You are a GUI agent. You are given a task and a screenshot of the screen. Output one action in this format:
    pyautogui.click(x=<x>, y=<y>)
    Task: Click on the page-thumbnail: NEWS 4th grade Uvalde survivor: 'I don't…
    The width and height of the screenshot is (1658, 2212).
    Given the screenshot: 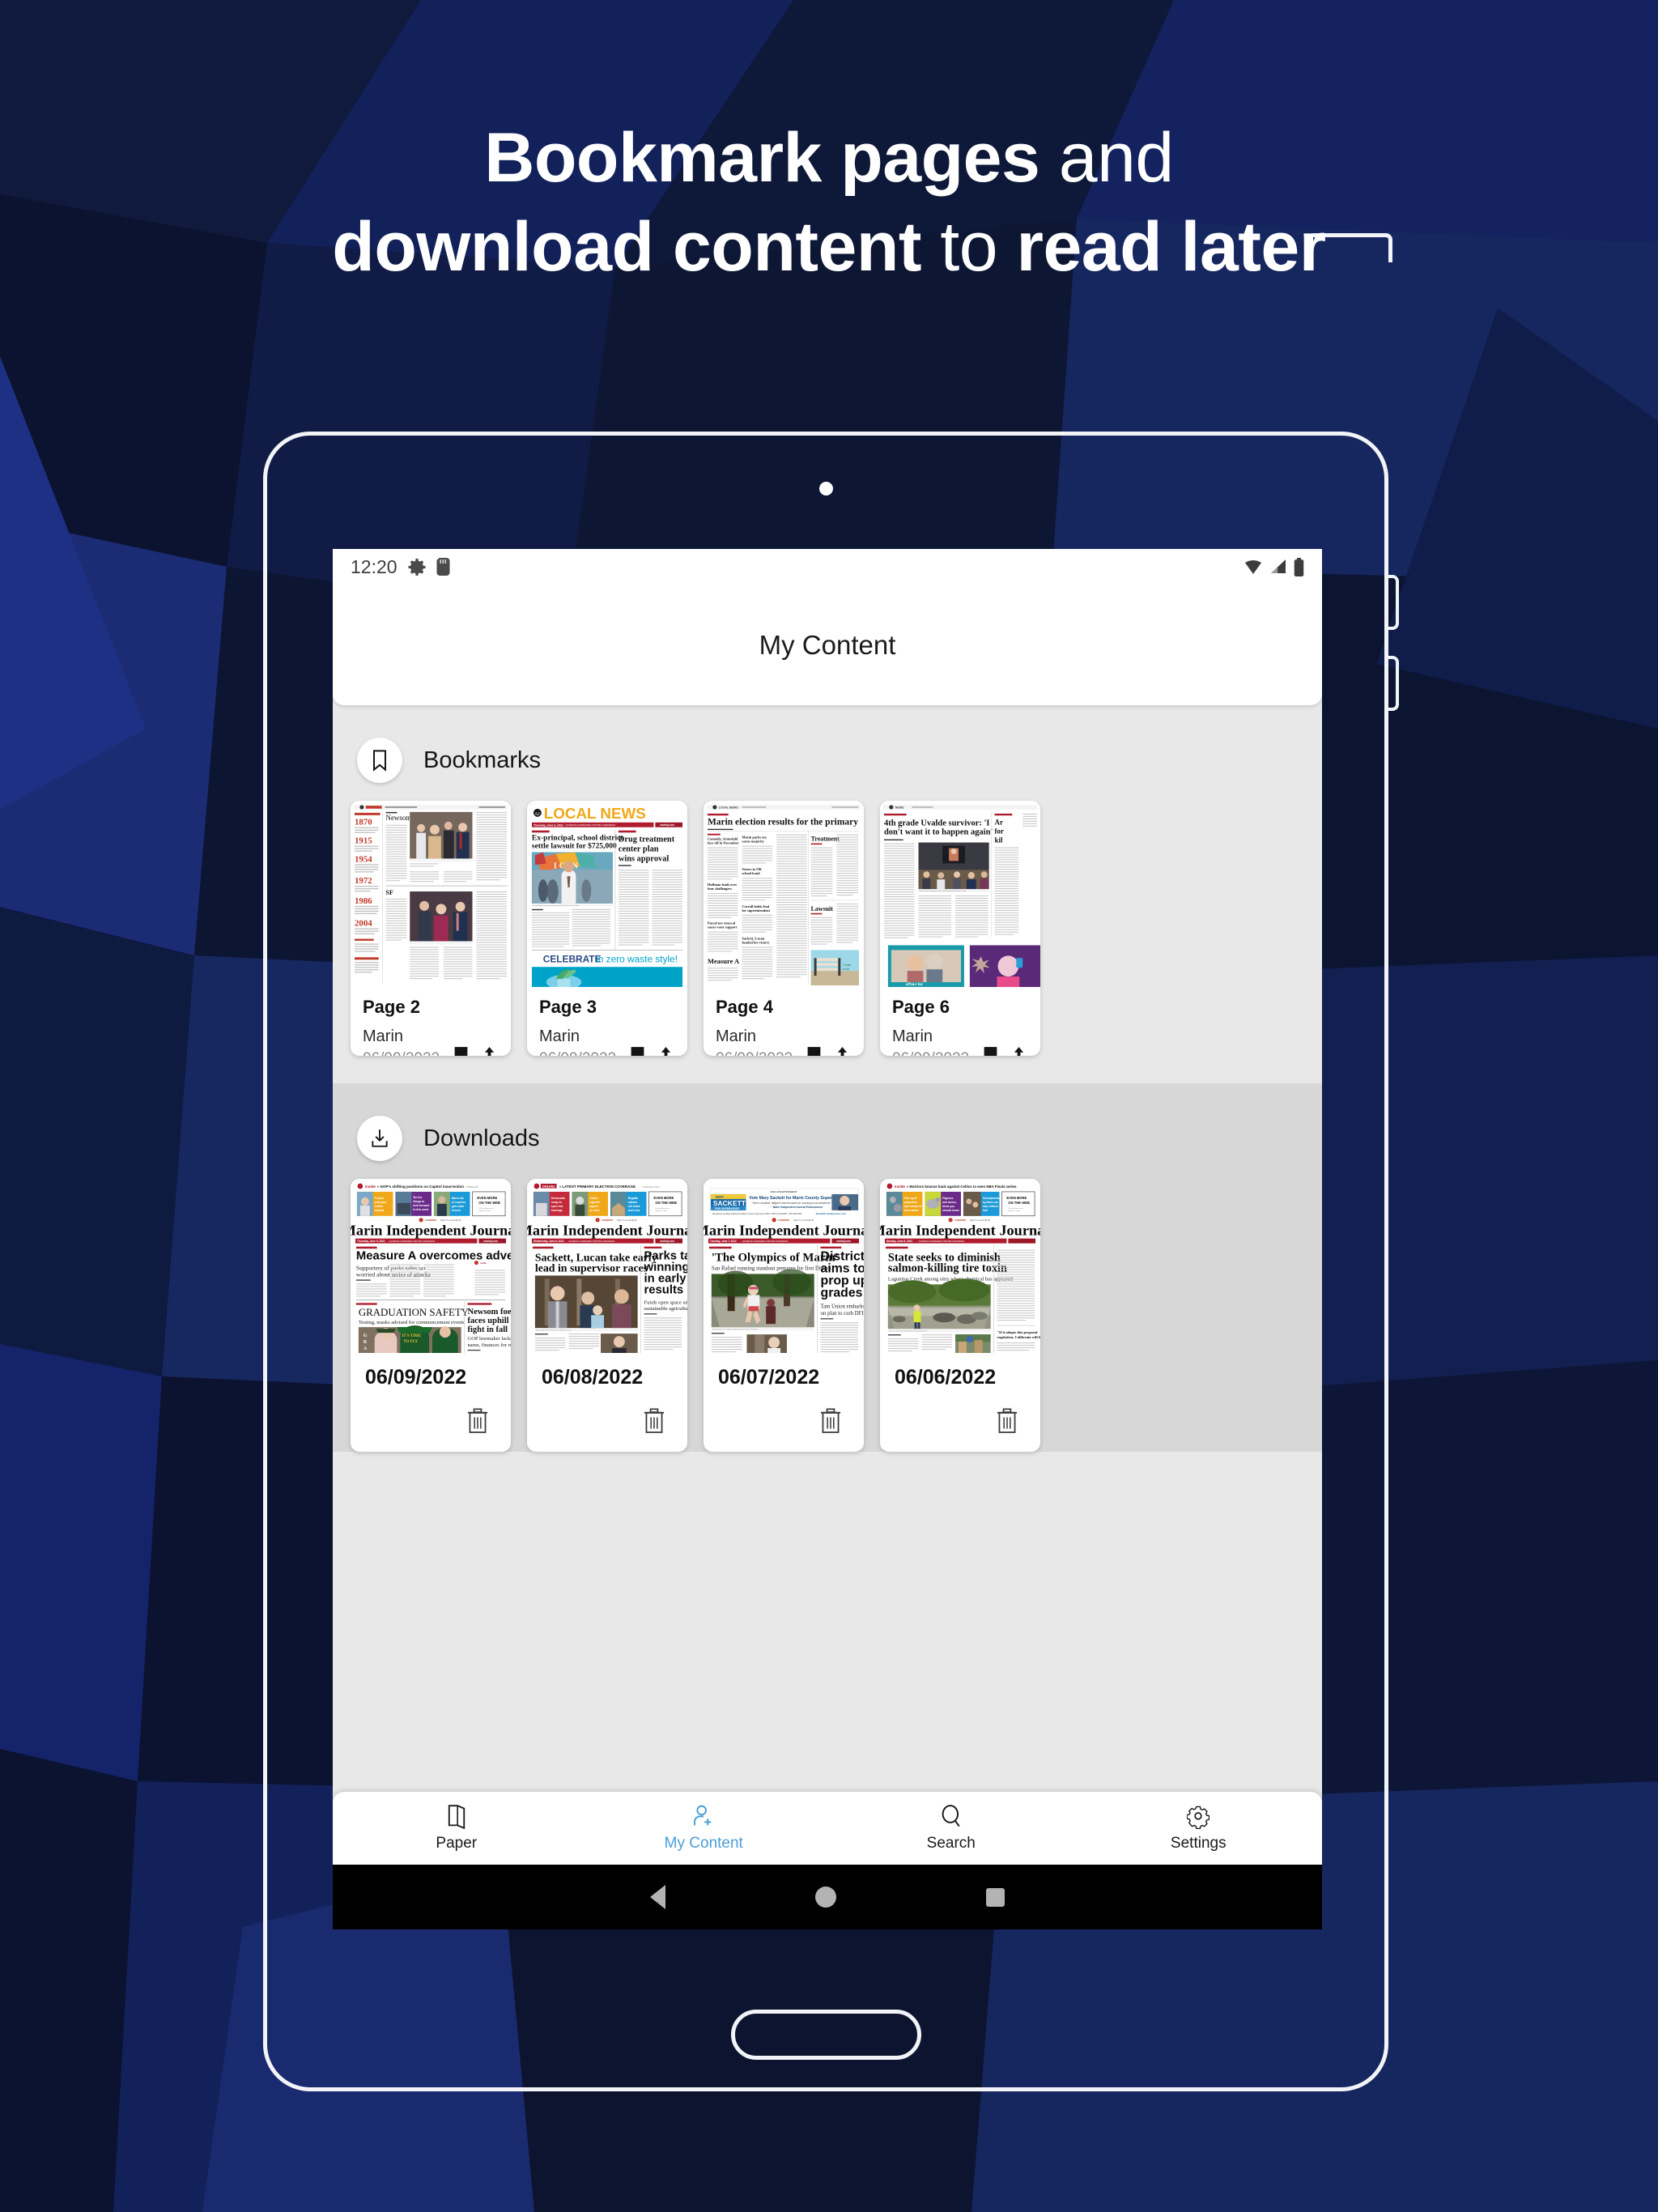 What is the action you would take?
    pyautogui.click(x=960, y=894)
    